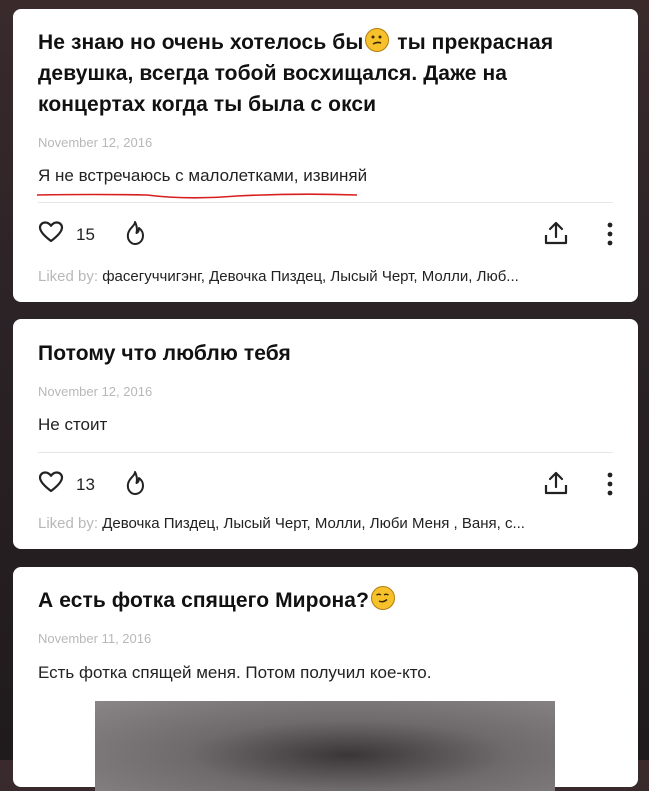 The image size is (649, 791). I want to click on answer-photo, so click(325, 746).